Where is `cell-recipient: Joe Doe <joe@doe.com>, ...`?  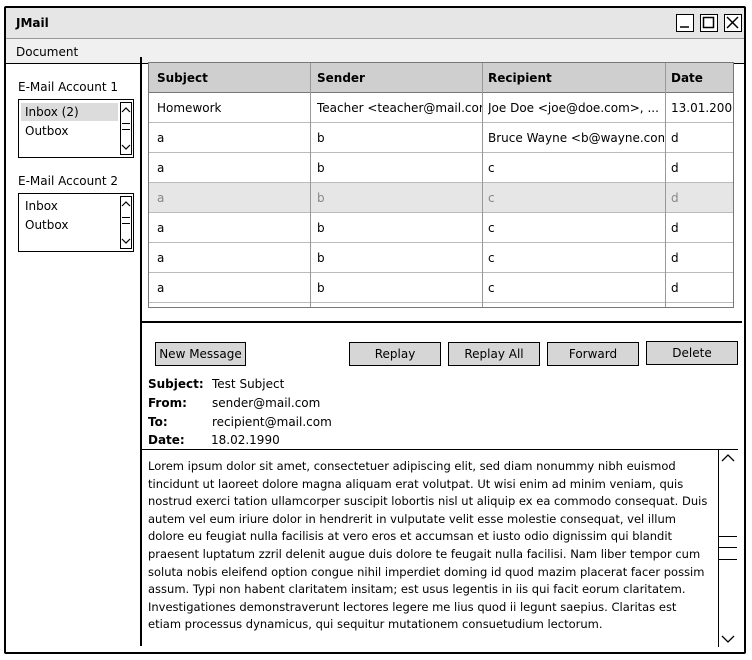 cell-recipient: Joe Doe <joe@doe.com>, ... is located at coordinates (573, 108).